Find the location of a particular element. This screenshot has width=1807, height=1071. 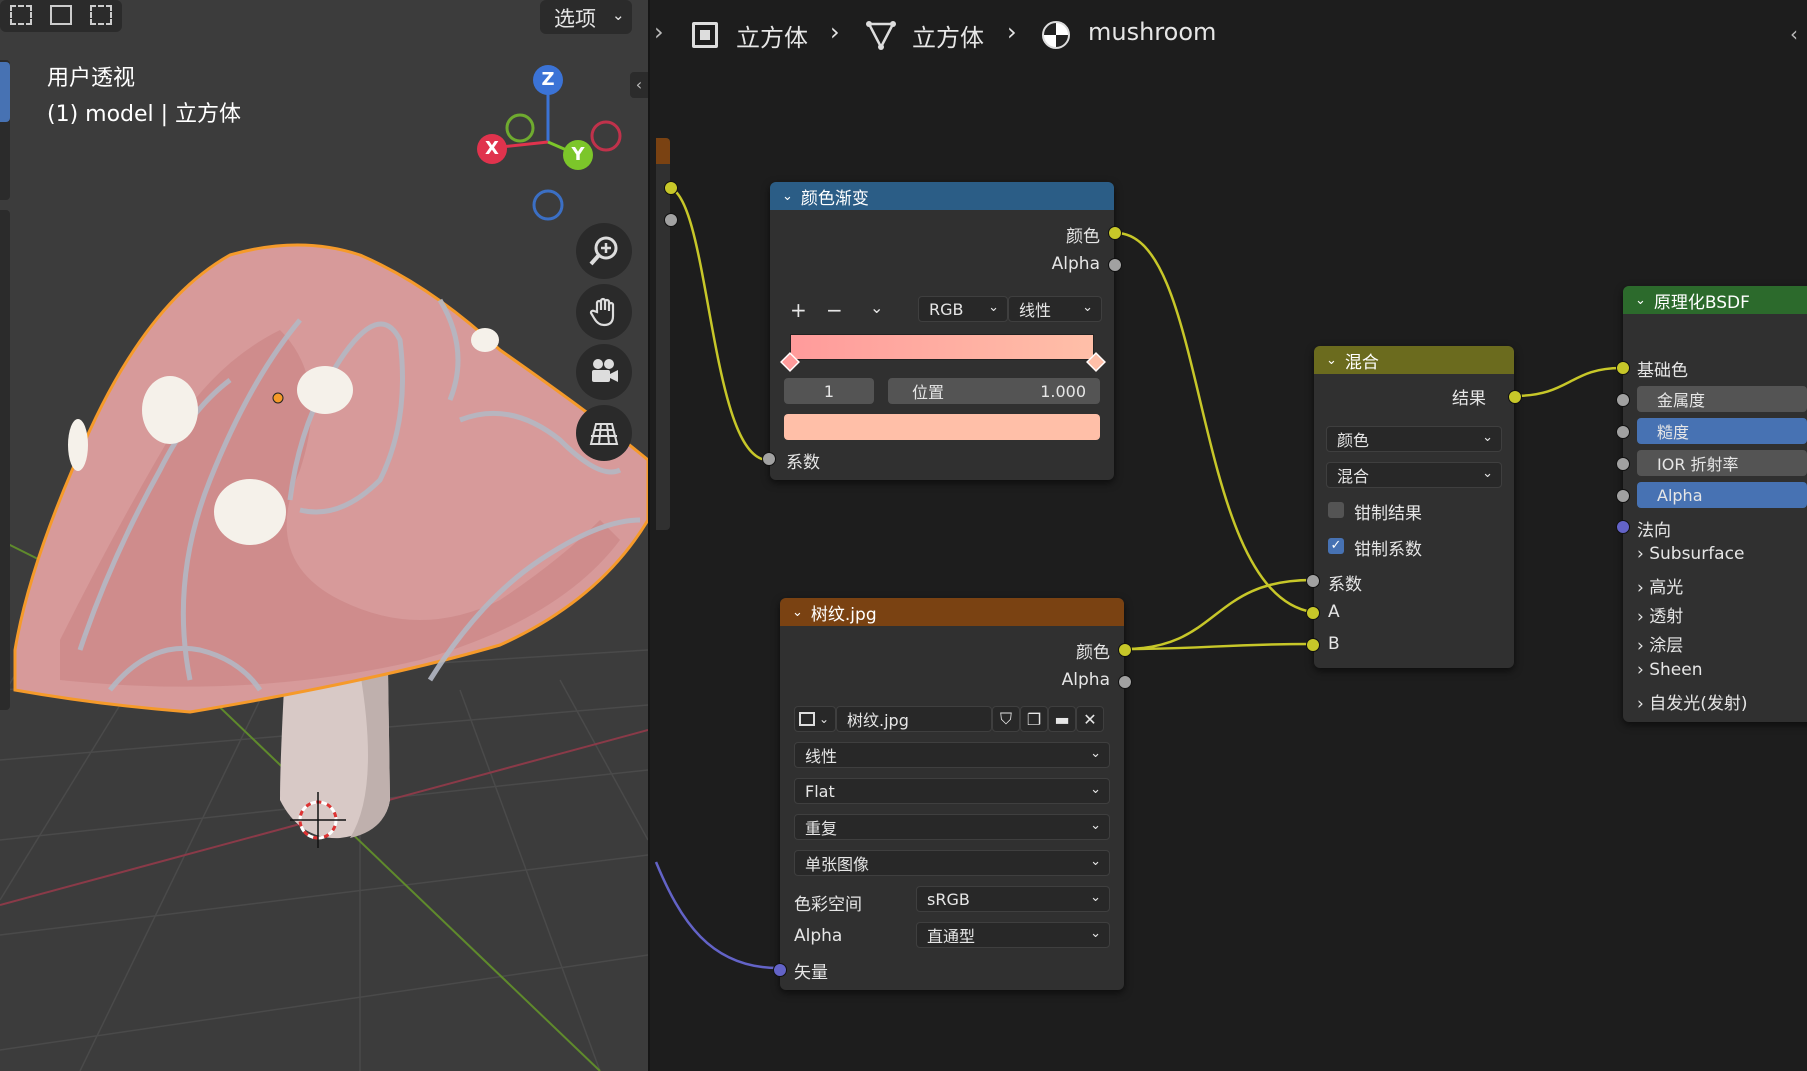

ior-label: IOR 折射率 is located at coordinates (1698, 464).